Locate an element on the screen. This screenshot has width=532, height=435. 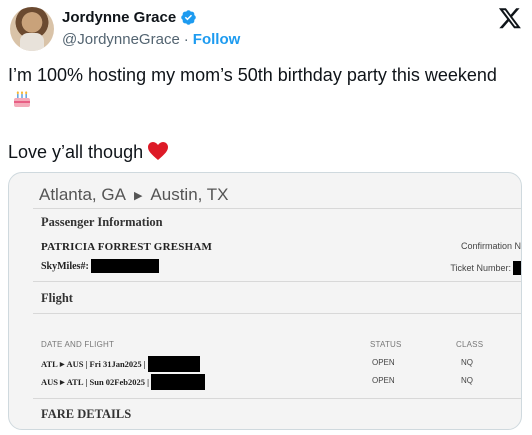
avatar is located at coordinates (32, 29).